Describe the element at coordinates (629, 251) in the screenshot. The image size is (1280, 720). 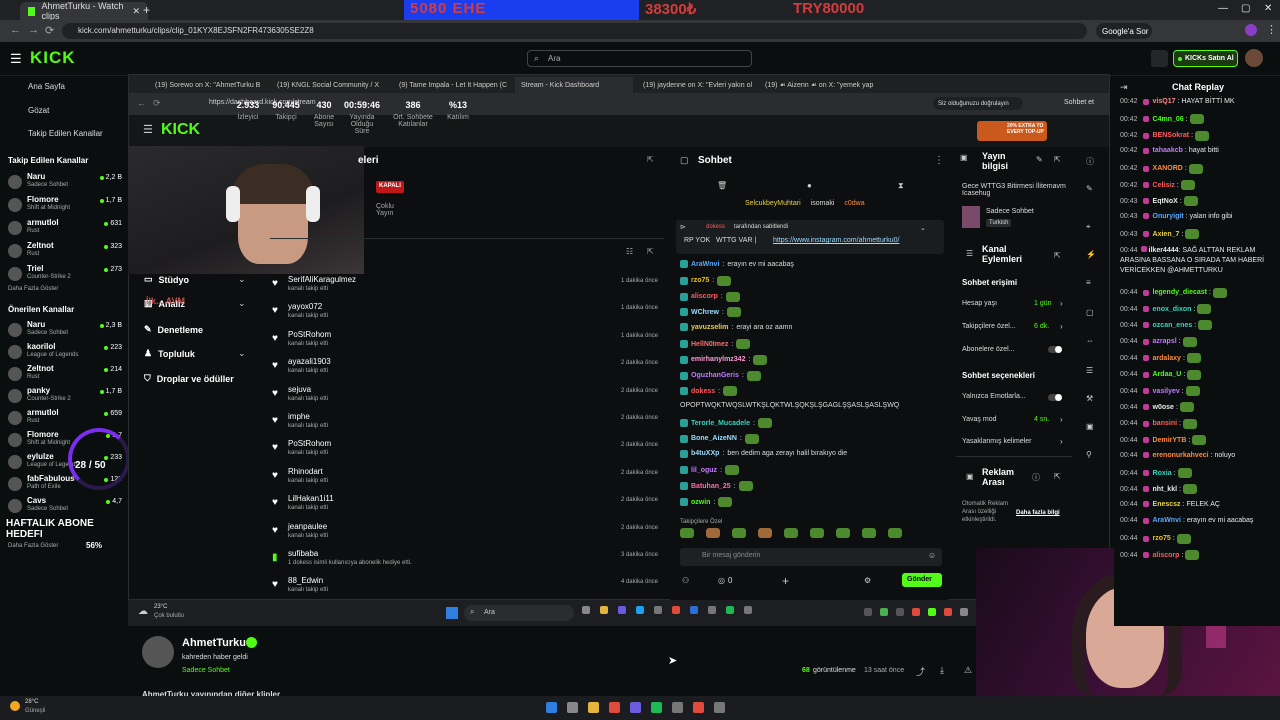
I see `filter-icon: ☷` at that location.